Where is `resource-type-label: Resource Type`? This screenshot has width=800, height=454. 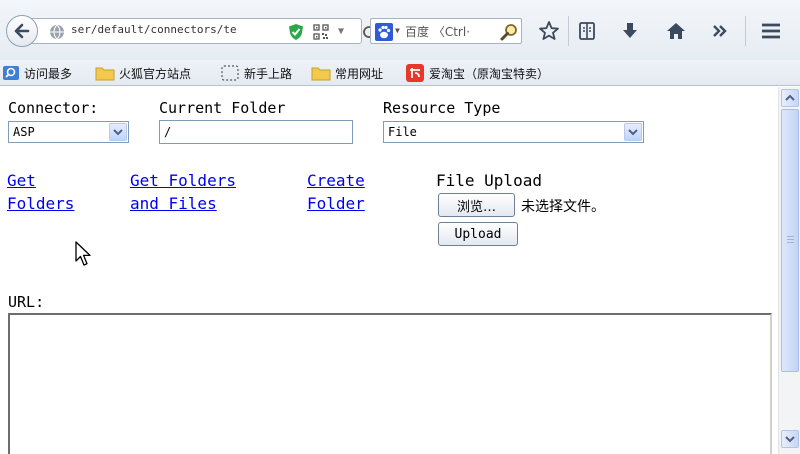 resource-type-label: Resource Type is located at coordinates (442, 108).